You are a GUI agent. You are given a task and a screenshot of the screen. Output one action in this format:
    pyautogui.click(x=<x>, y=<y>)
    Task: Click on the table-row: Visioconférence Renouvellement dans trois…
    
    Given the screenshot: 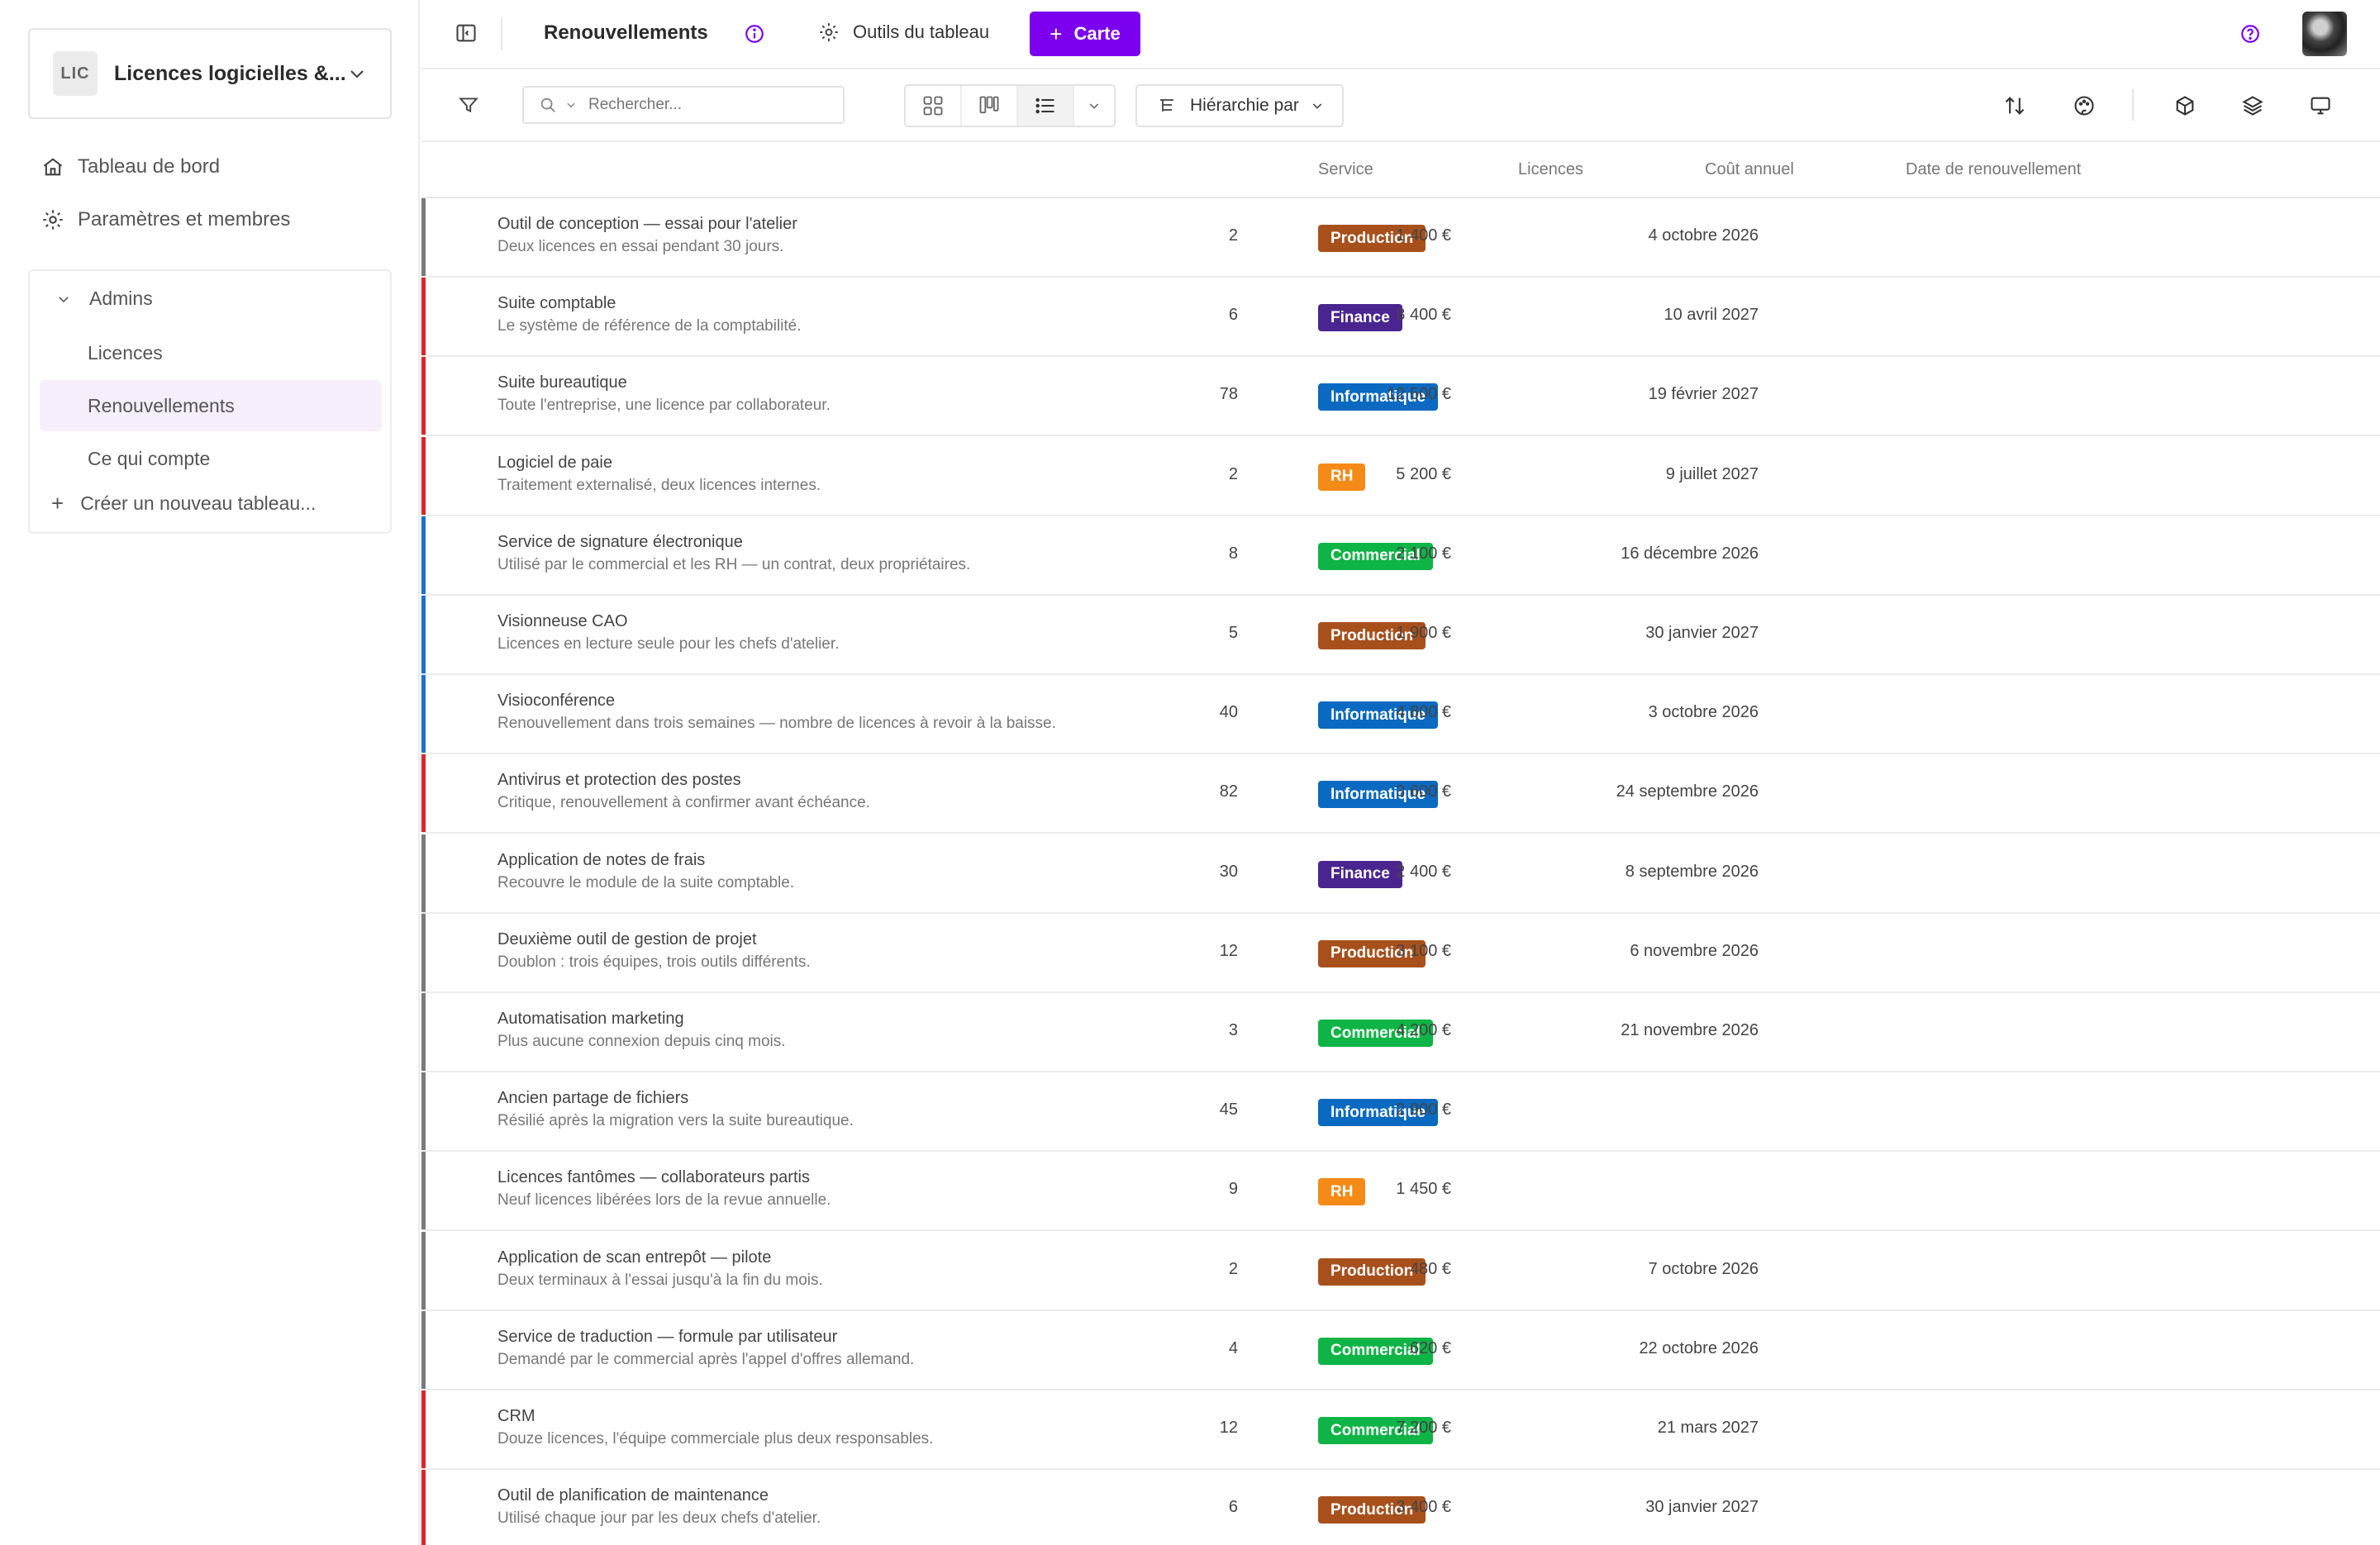 What is the action you would take?
    pyautogui.click(x=1400, y=715)
    